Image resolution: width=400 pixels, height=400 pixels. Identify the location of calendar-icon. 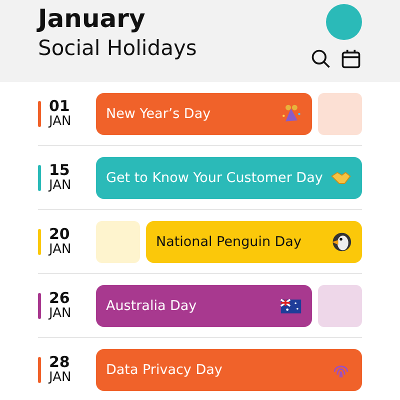
(351, 59).